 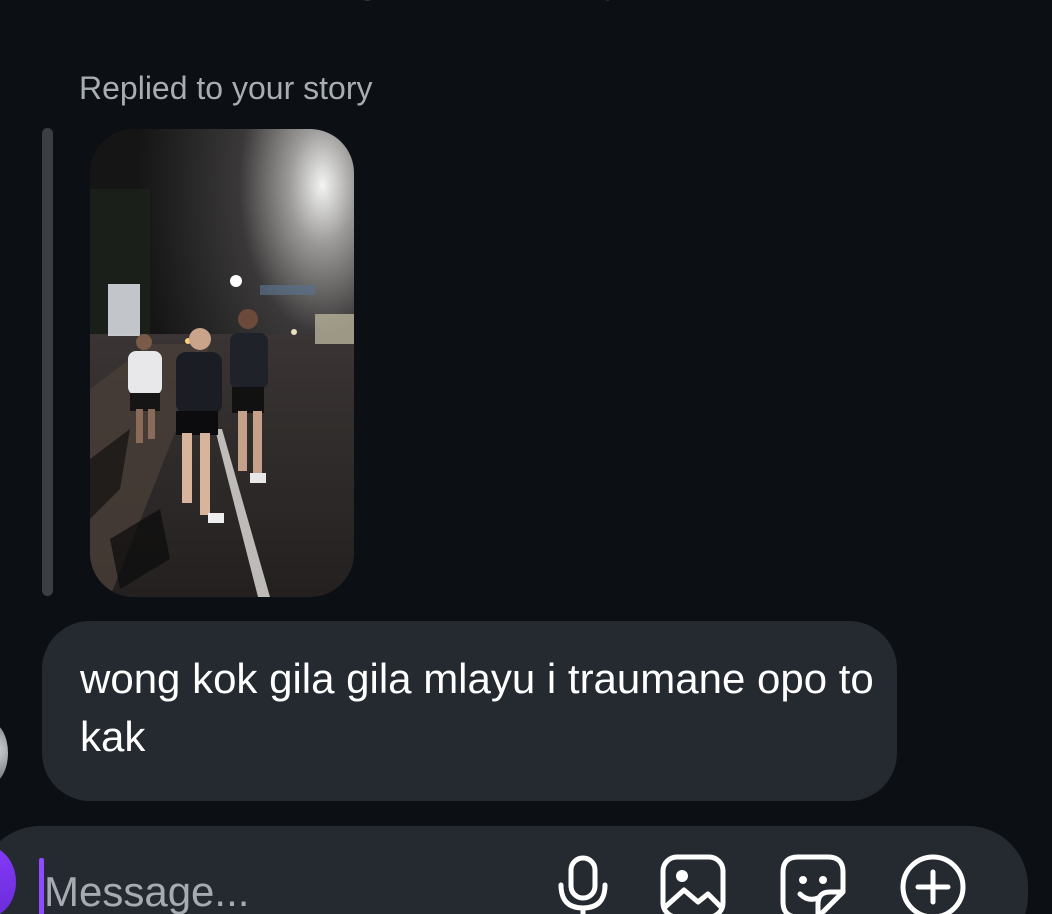 I want to click on story-image, so click(x=222, y=363).